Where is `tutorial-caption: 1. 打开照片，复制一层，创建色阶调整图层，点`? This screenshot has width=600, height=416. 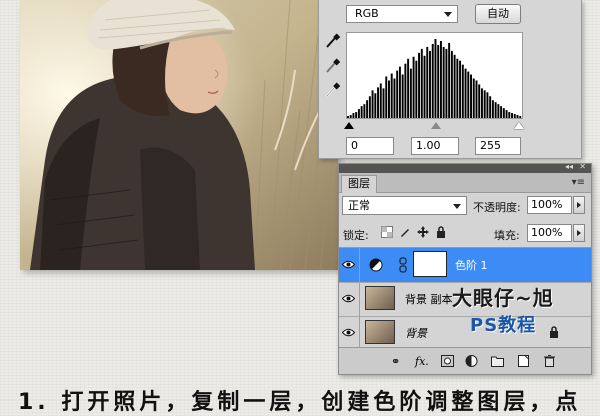 tutorial-caption: 1. 打开照片，复制一层，创建色阶调整图层，点 is located at coordinates (300, 402).